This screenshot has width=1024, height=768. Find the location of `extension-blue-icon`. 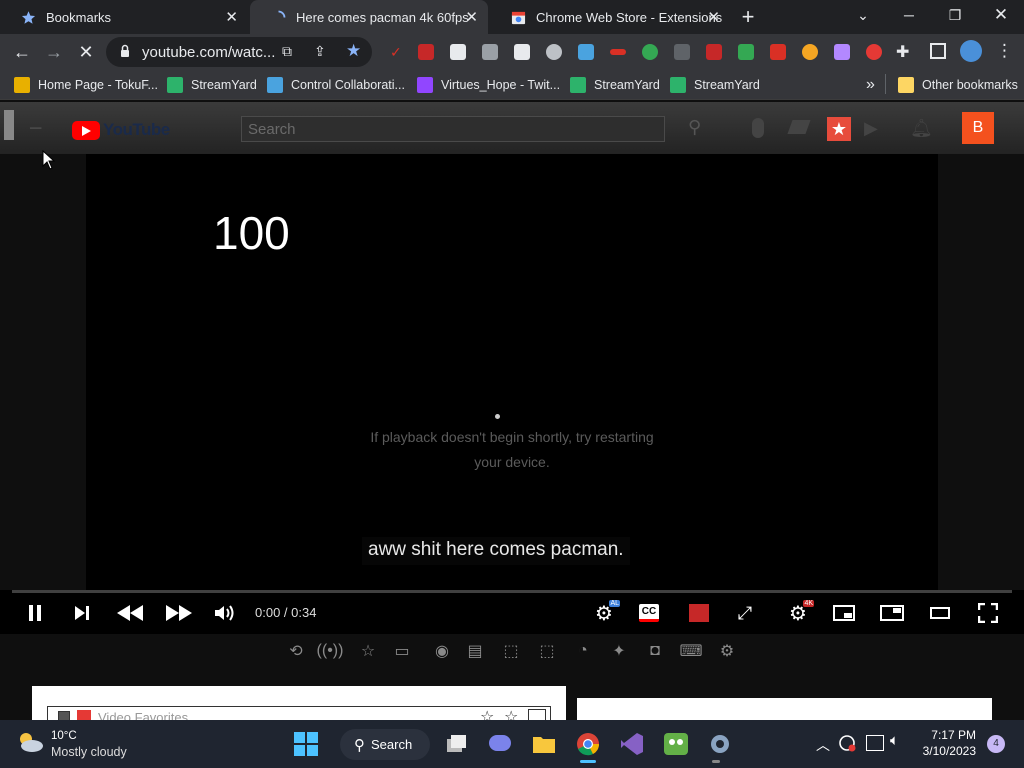

extension-blue-icon is located at coordinates (586, 52).